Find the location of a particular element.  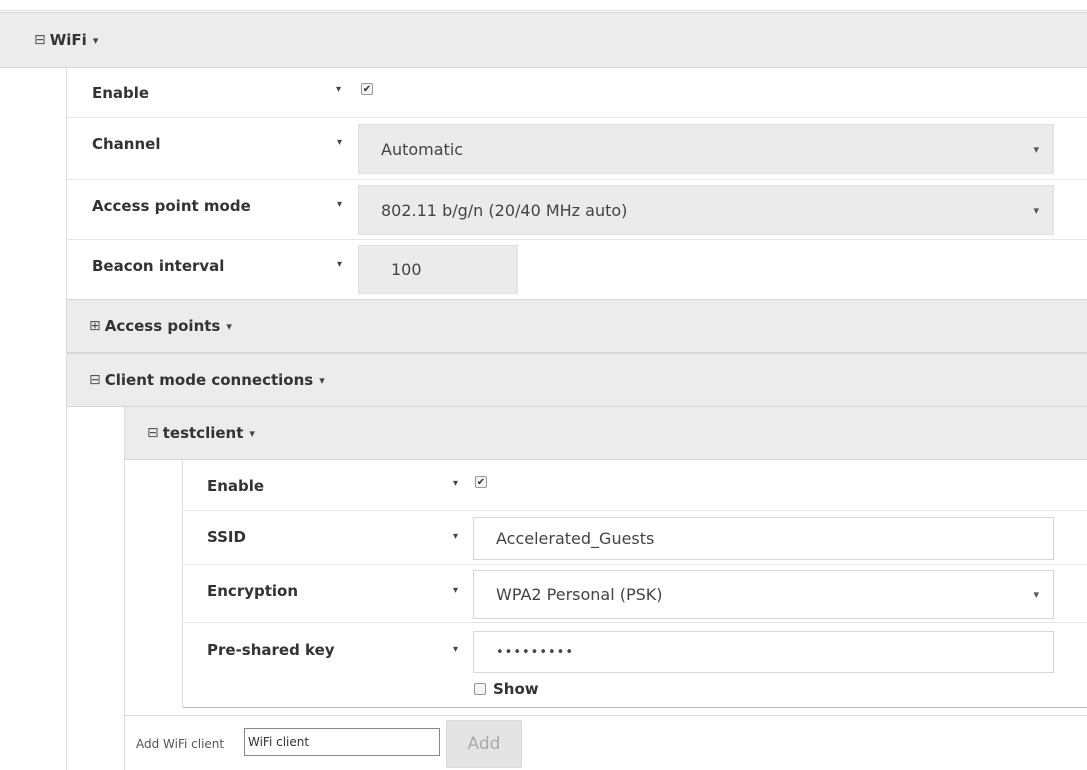

client-enable-label: Enable is located at coordinates (236, 486).